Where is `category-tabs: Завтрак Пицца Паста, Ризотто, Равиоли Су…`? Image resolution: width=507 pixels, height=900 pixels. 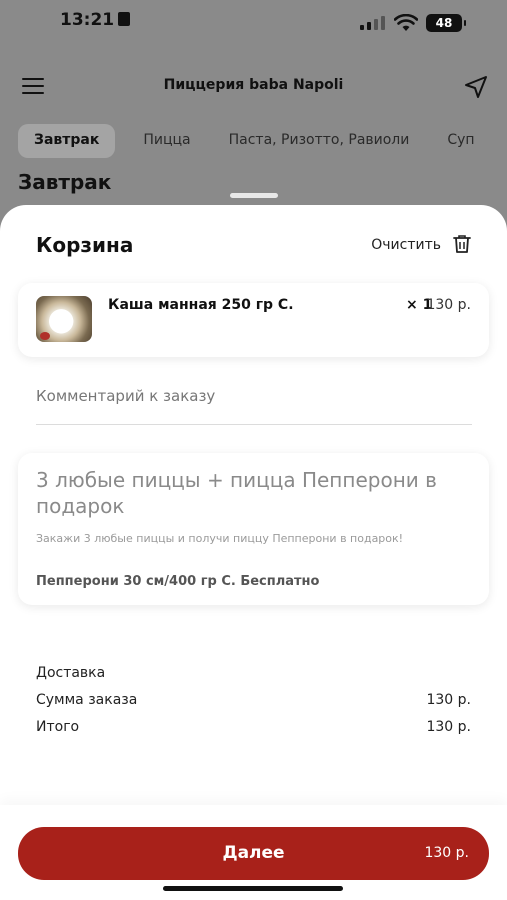 category-tabs: Завтрак Пицца Паста, Ризотто, Равиоли Су… is located at coordinates (262, 141).